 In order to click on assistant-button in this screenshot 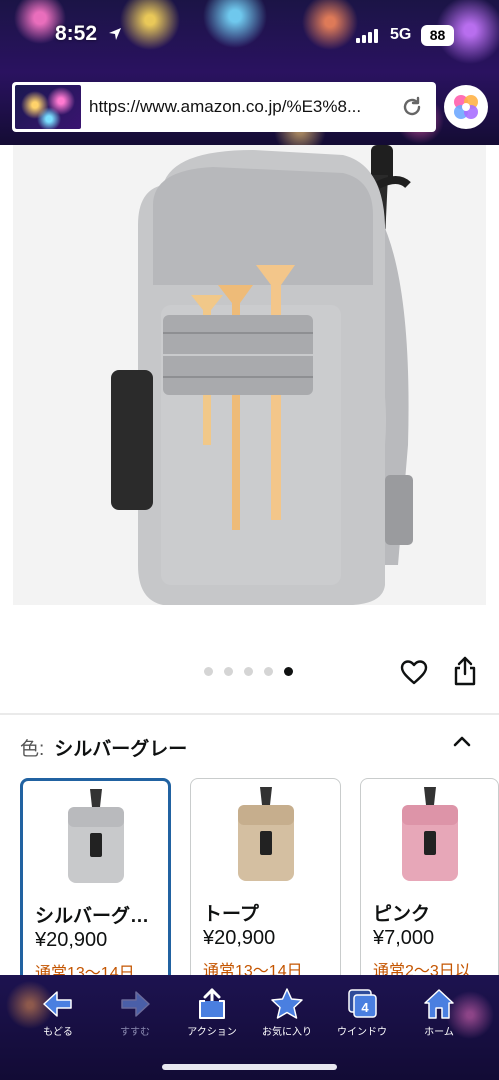, I will do `click(466, 107)`.